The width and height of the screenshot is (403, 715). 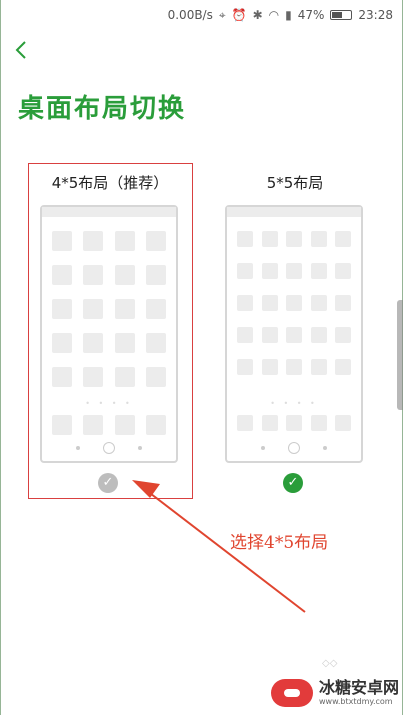 I want to click on watermark: 冰糖安卓网 www.btxtdmy.com, so click(x=334, y=693).